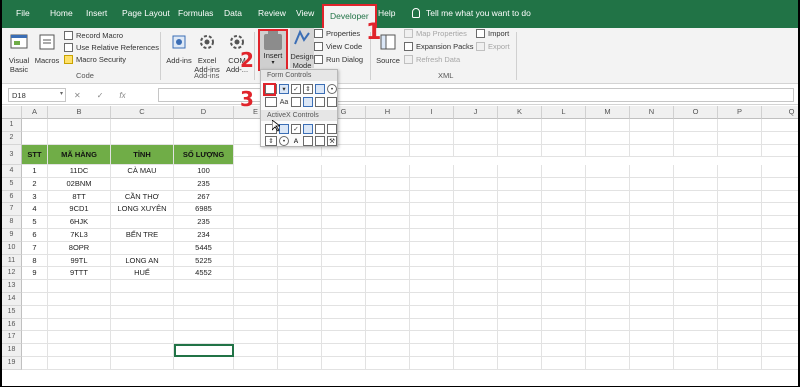  What do you see at coordinates (35, 197) in the screenshot?
I see `table-cell: 3` at bounding box center [35, 197].